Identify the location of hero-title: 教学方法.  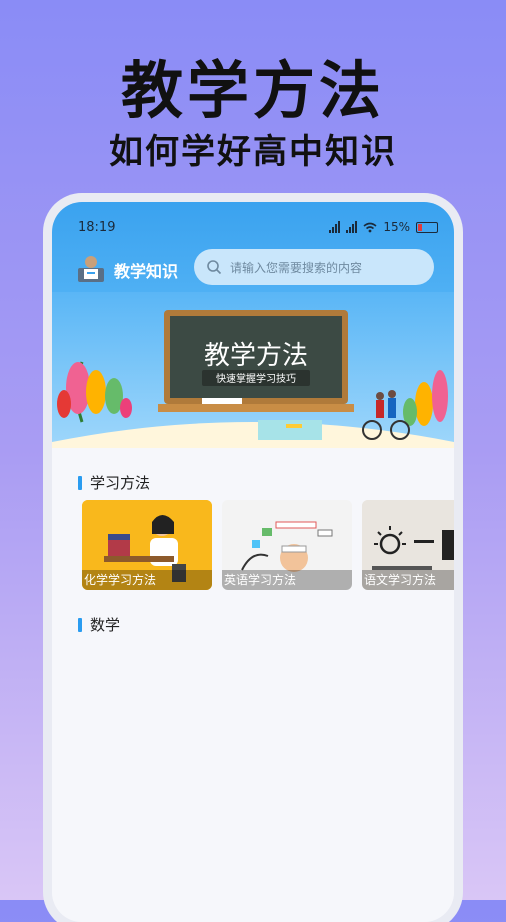
(252, 90).